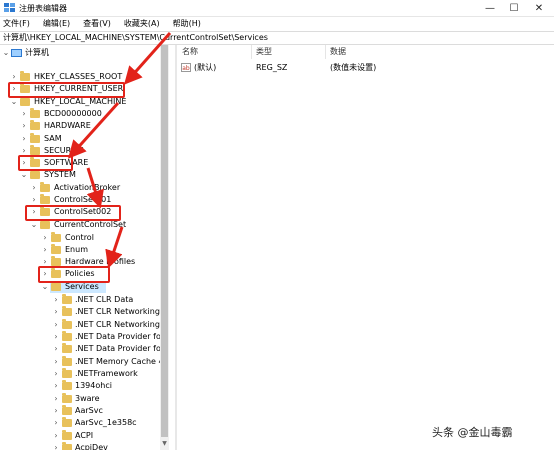 This screenshot has width=554, height=450. What do you see at coordinates (53, 138) in the screenshot?
I see `tree-label: SAM` at bounding box center [53, 138].